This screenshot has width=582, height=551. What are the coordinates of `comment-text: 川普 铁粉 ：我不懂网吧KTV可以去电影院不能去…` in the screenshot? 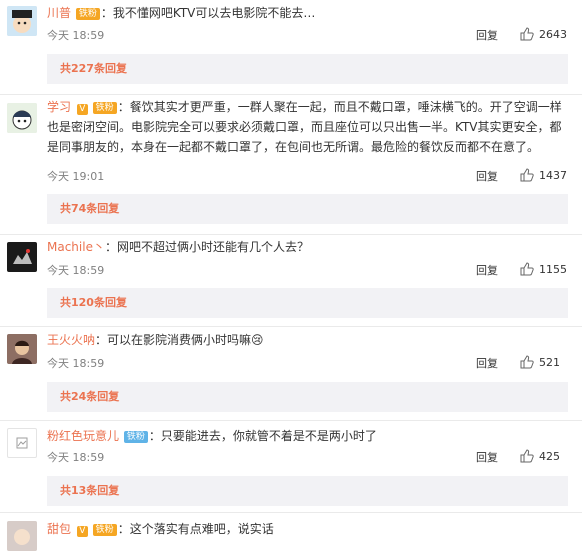 It's located at (307, 13).